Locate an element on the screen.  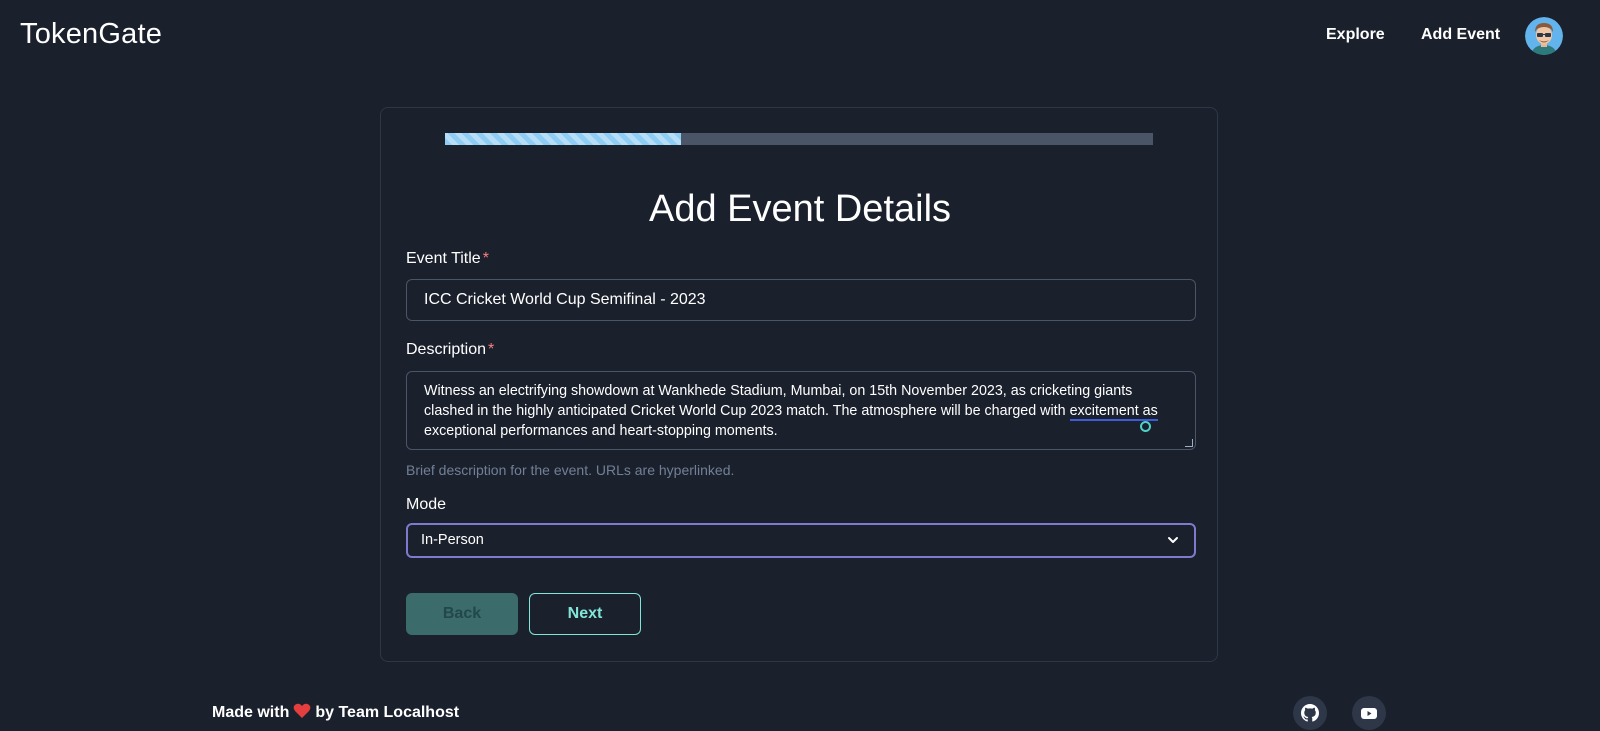
brand-logo: TokenGate is located at coordinates (91, 34).